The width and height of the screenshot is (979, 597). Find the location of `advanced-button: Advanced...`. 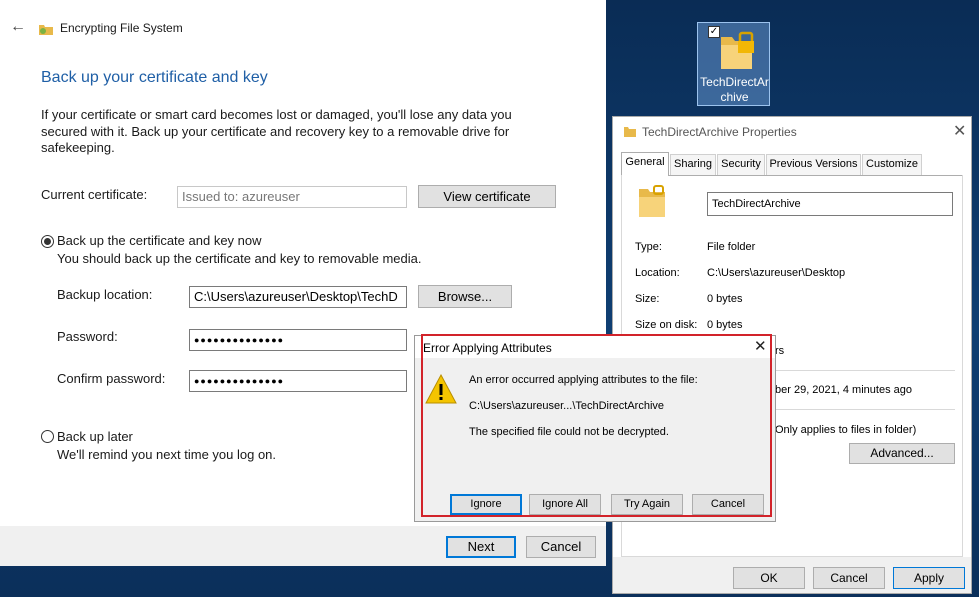

advanced-button: Advanced... is located at coordinates (902, 453).